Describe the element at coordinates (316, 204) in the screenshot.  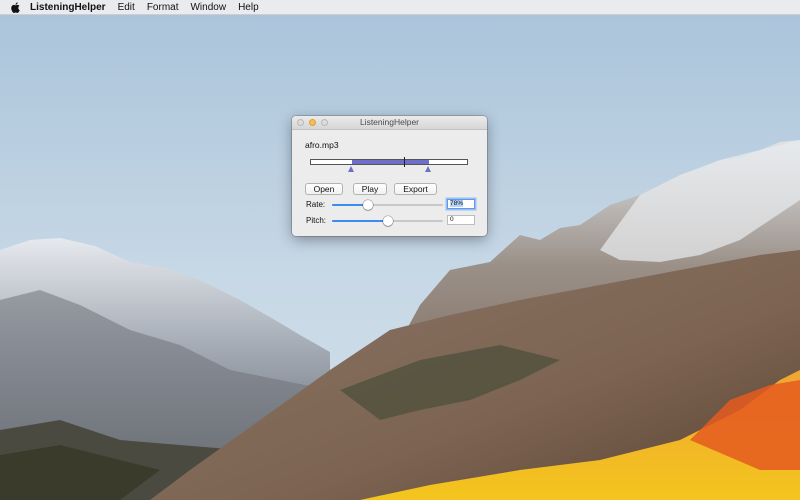
I see `rate-label: Rate:` at that location.